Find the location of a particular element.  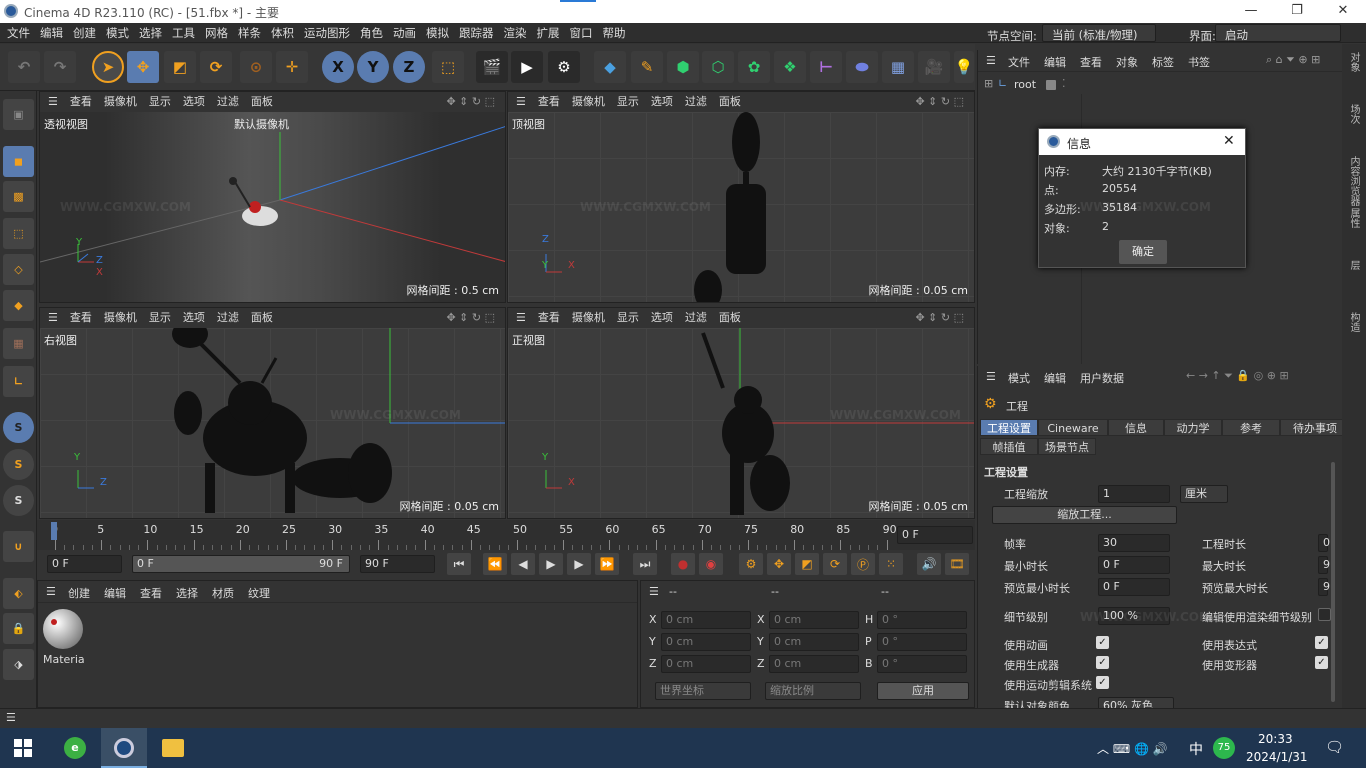

side-tab: 属性 is located at coordinates (1353, 218).